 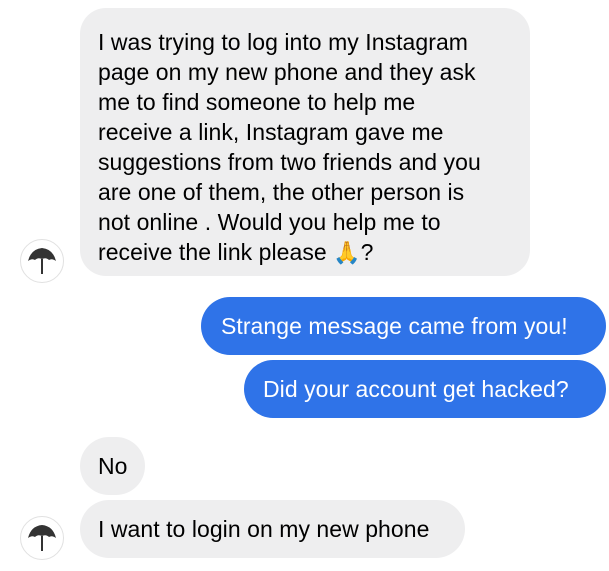 I want to click on outgoing-message-bubble: Strange message came from you!, so click(x=403, y=326).